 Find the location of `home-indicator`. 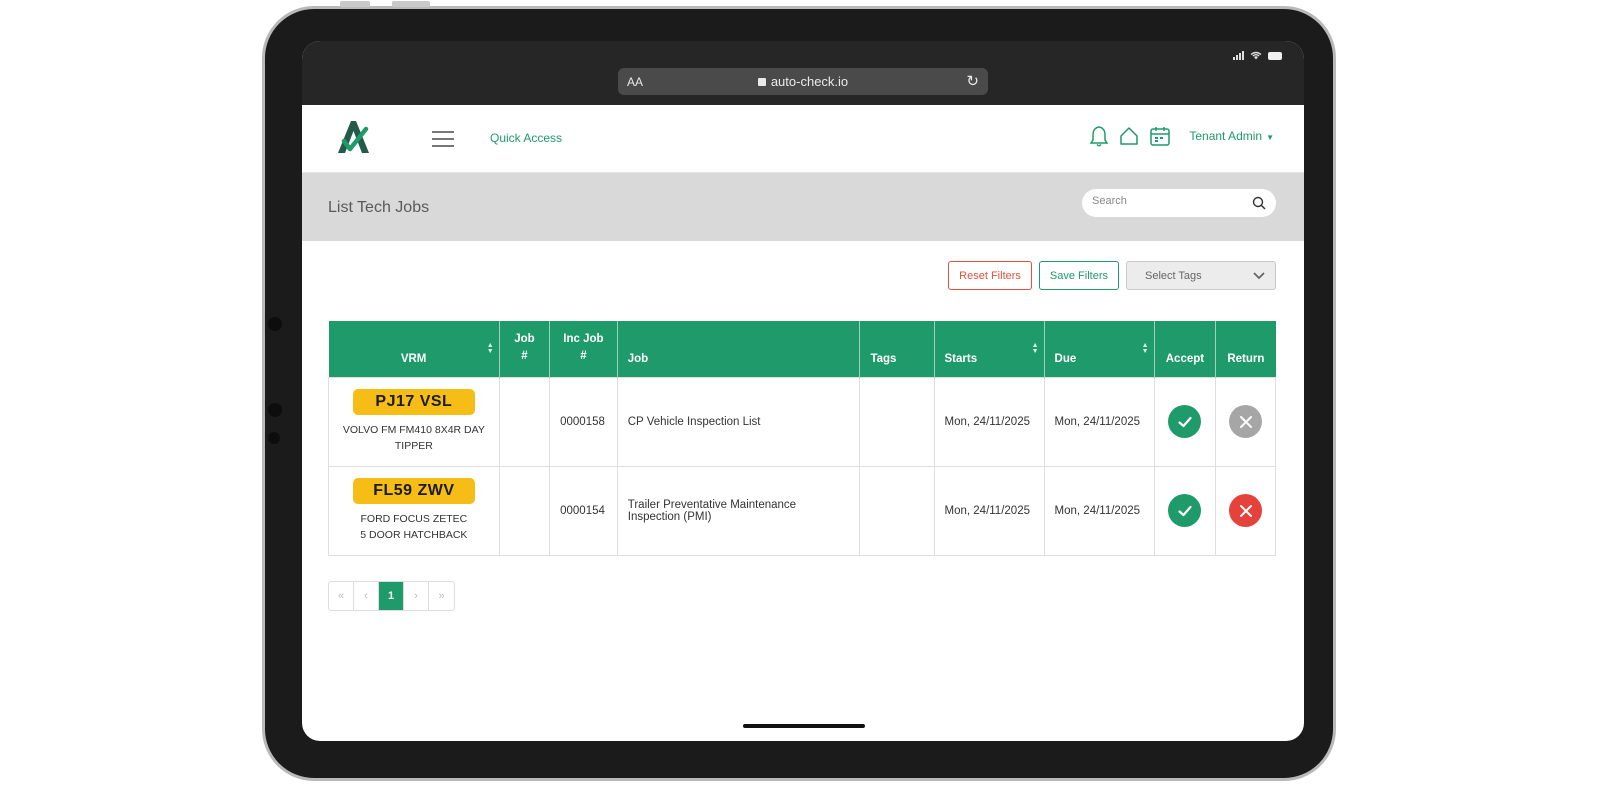

home-indicator is located at coordinates (804, 726).